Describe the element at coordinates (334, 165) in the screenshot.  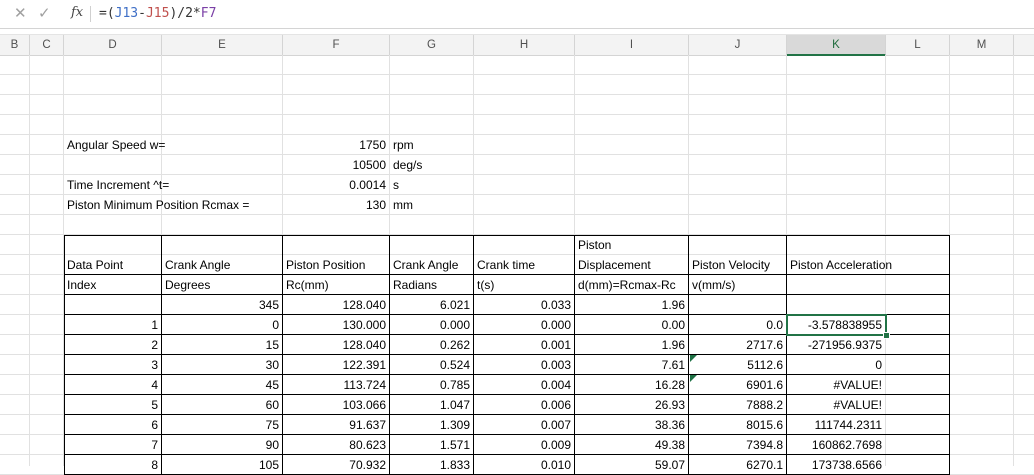
I see `param-value: 10500` at that location.